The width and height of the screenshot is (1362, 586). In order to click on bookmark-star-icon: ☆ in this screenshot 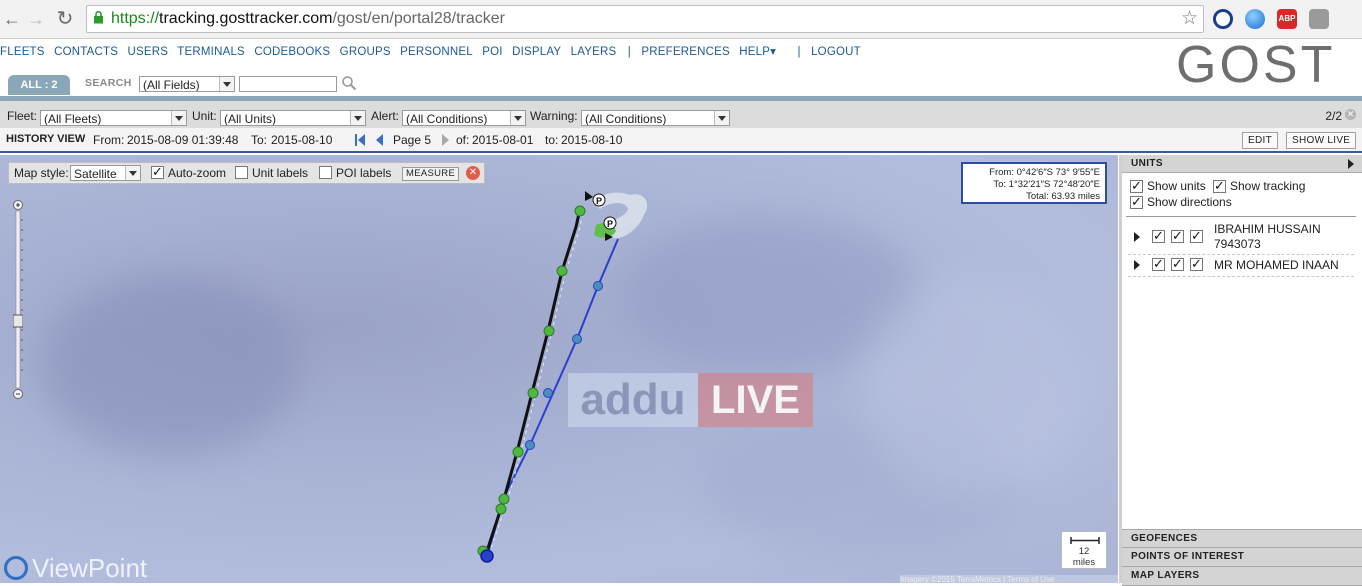, I will do `click(1189, 18)`.